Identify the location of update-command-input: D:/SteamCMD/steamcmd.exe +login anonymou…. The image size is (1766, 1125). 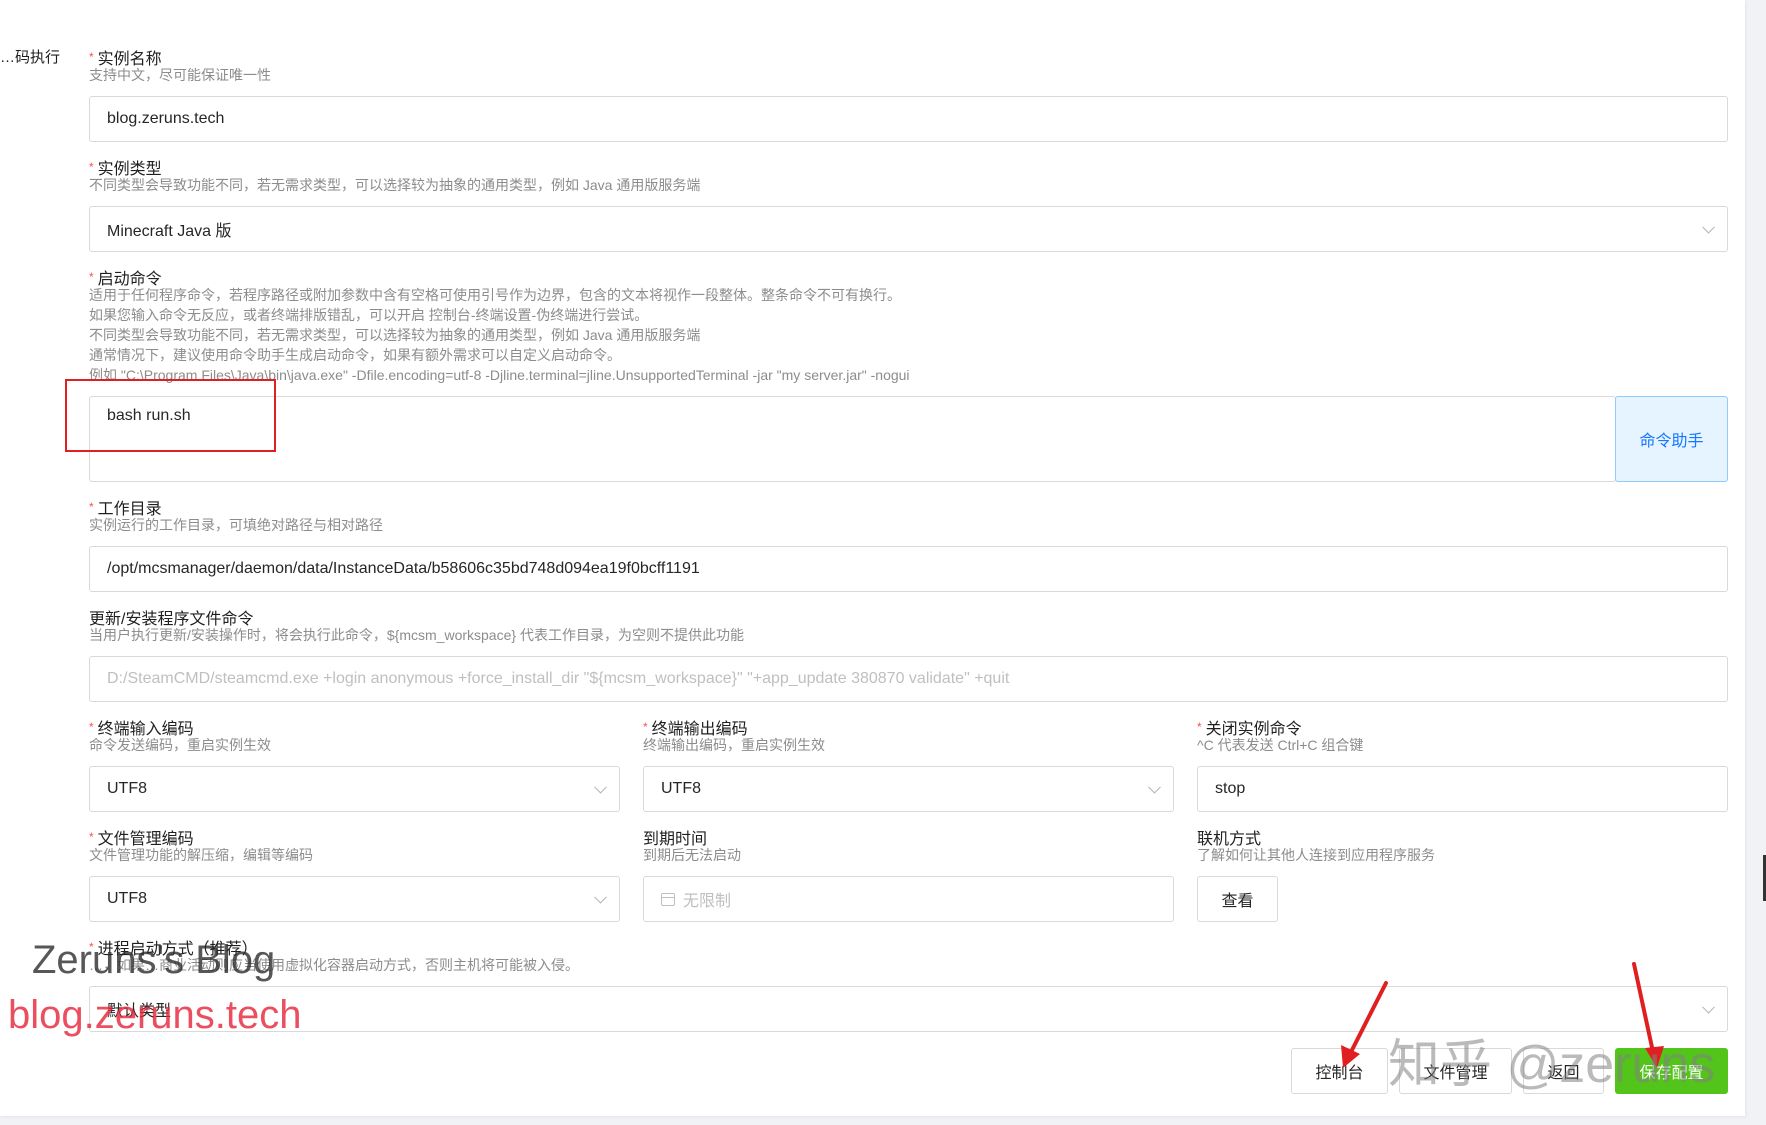
(908, 679).